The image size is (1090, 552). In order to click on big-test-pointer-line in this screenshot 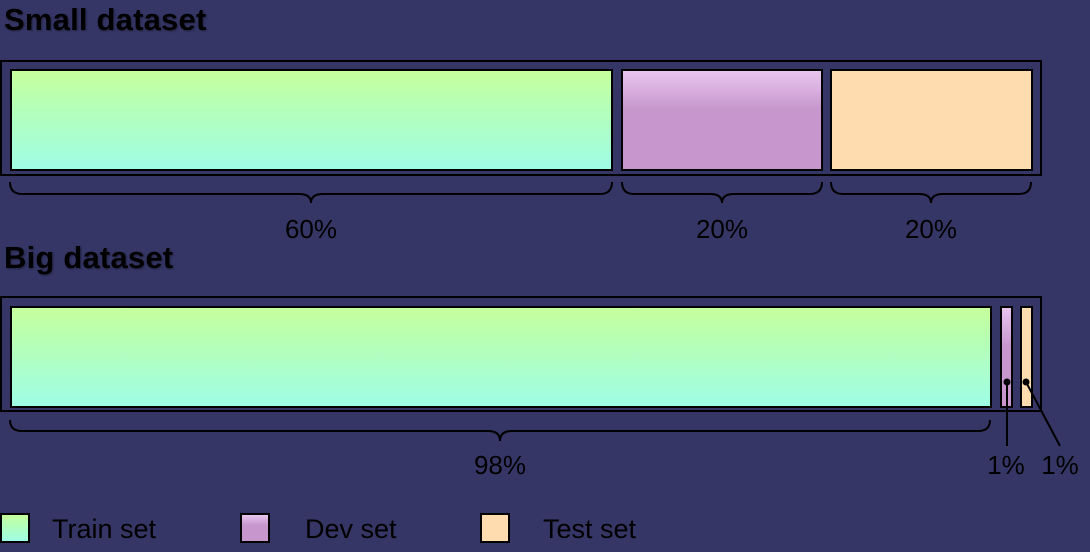, I will do `click(1043, 414)`.